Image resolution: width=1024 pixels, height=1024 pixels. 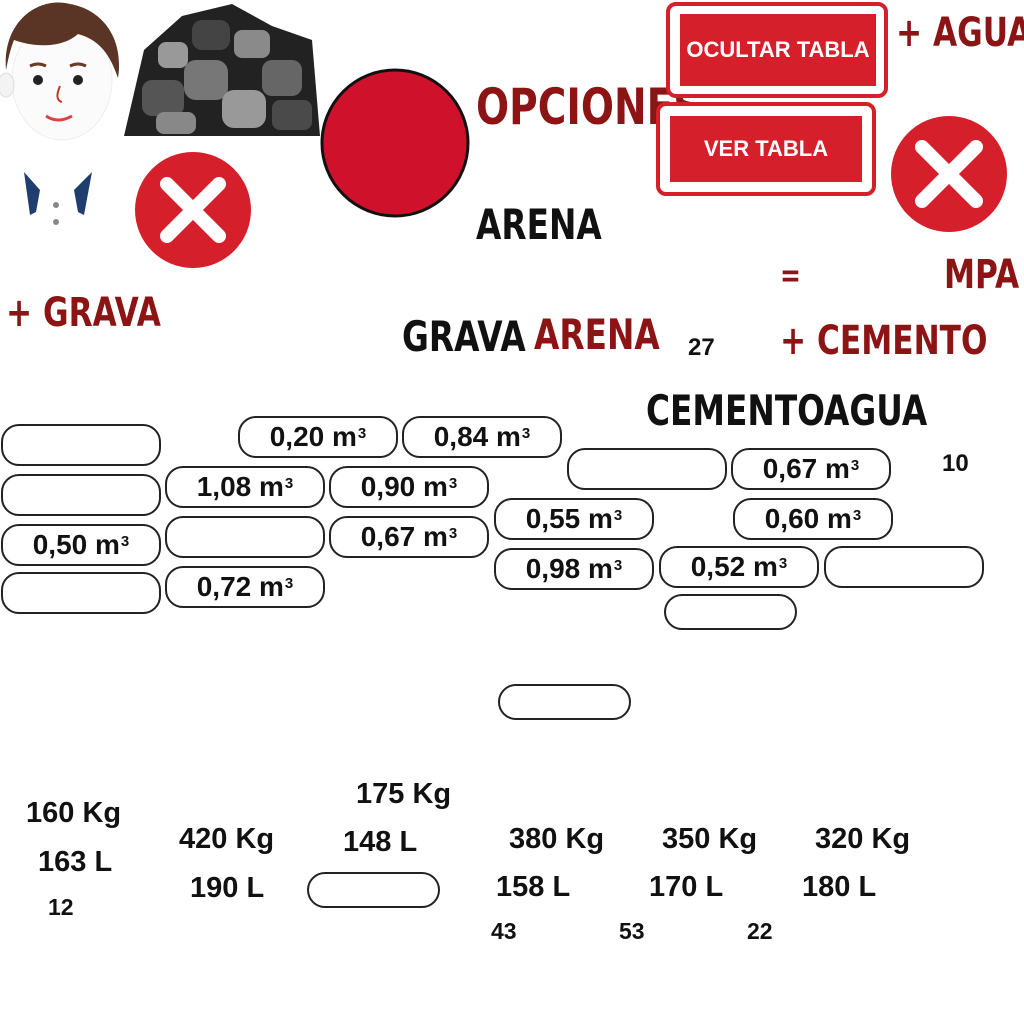 What do you see at coordinates (227, 888) in the screenshot?
I see `liters-value: 190 L` at bounding box center [227, 888].